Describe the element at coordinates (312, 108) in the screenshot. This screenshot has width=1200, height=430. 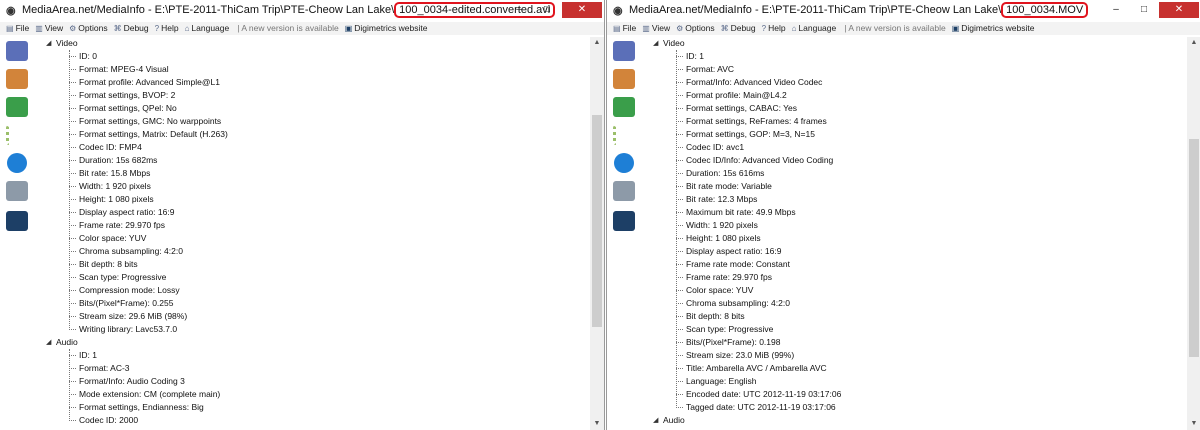
I see `tree-row: Format settings, QPel: No` at that location.